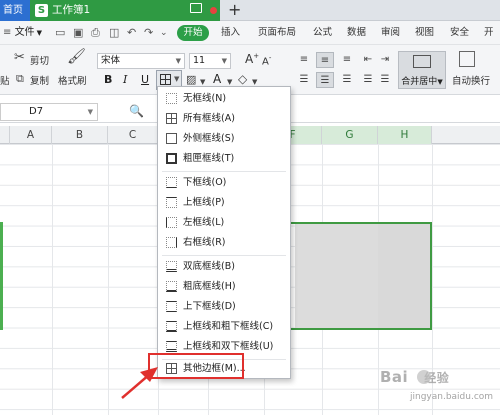 The height and width of the screenshot is (415, 500). Describe the element at coordinates (390, 33) in the screenshot. I see `tab-review: 审阅` at that location.